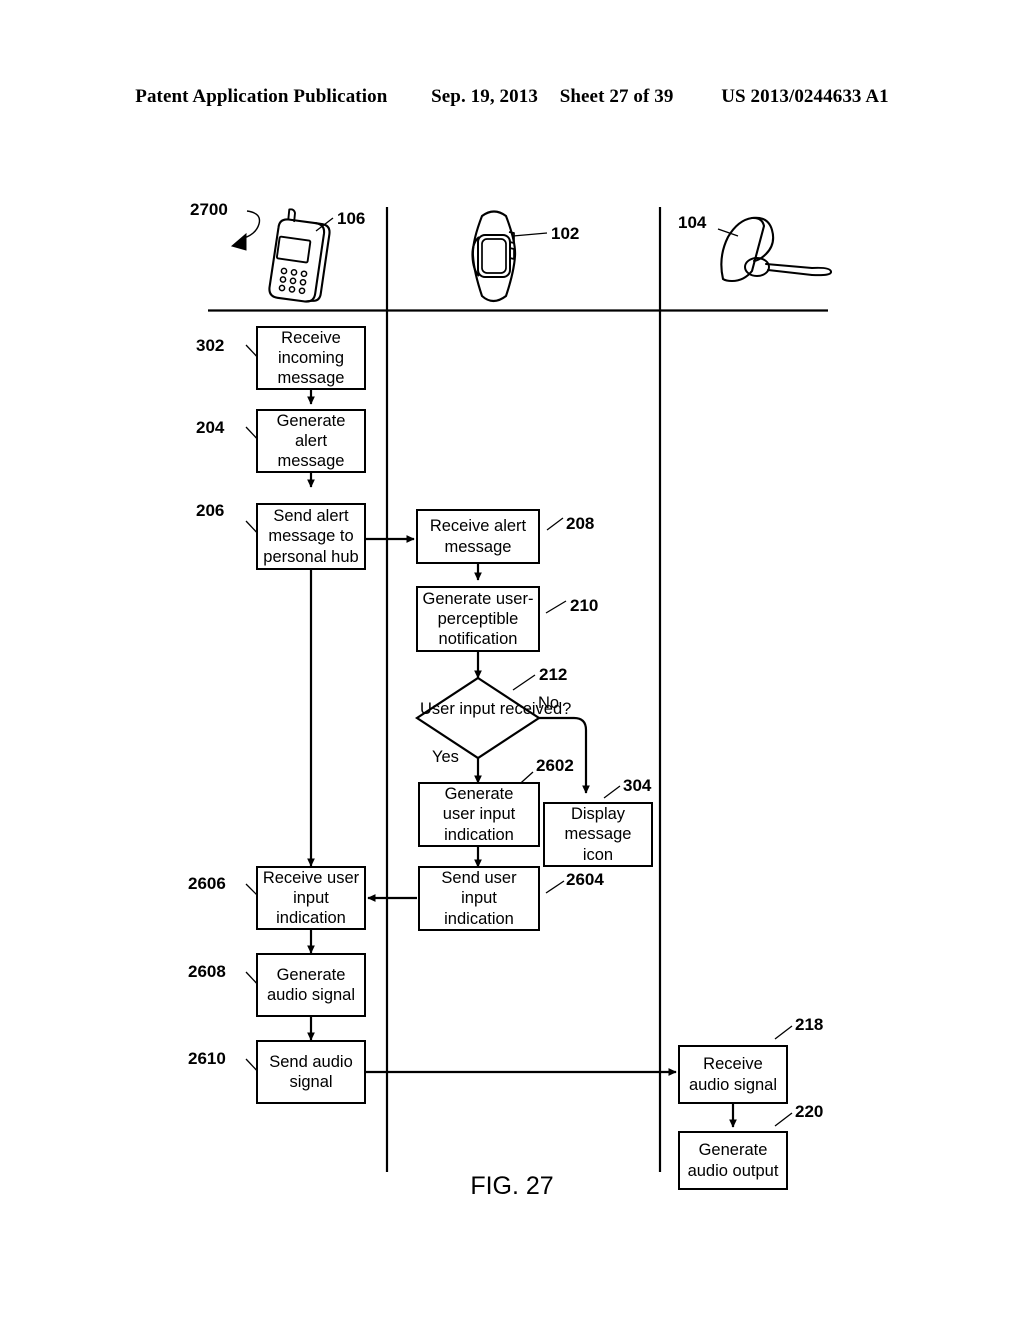  I want to click on refnum-304: 304, so click(637, 785).